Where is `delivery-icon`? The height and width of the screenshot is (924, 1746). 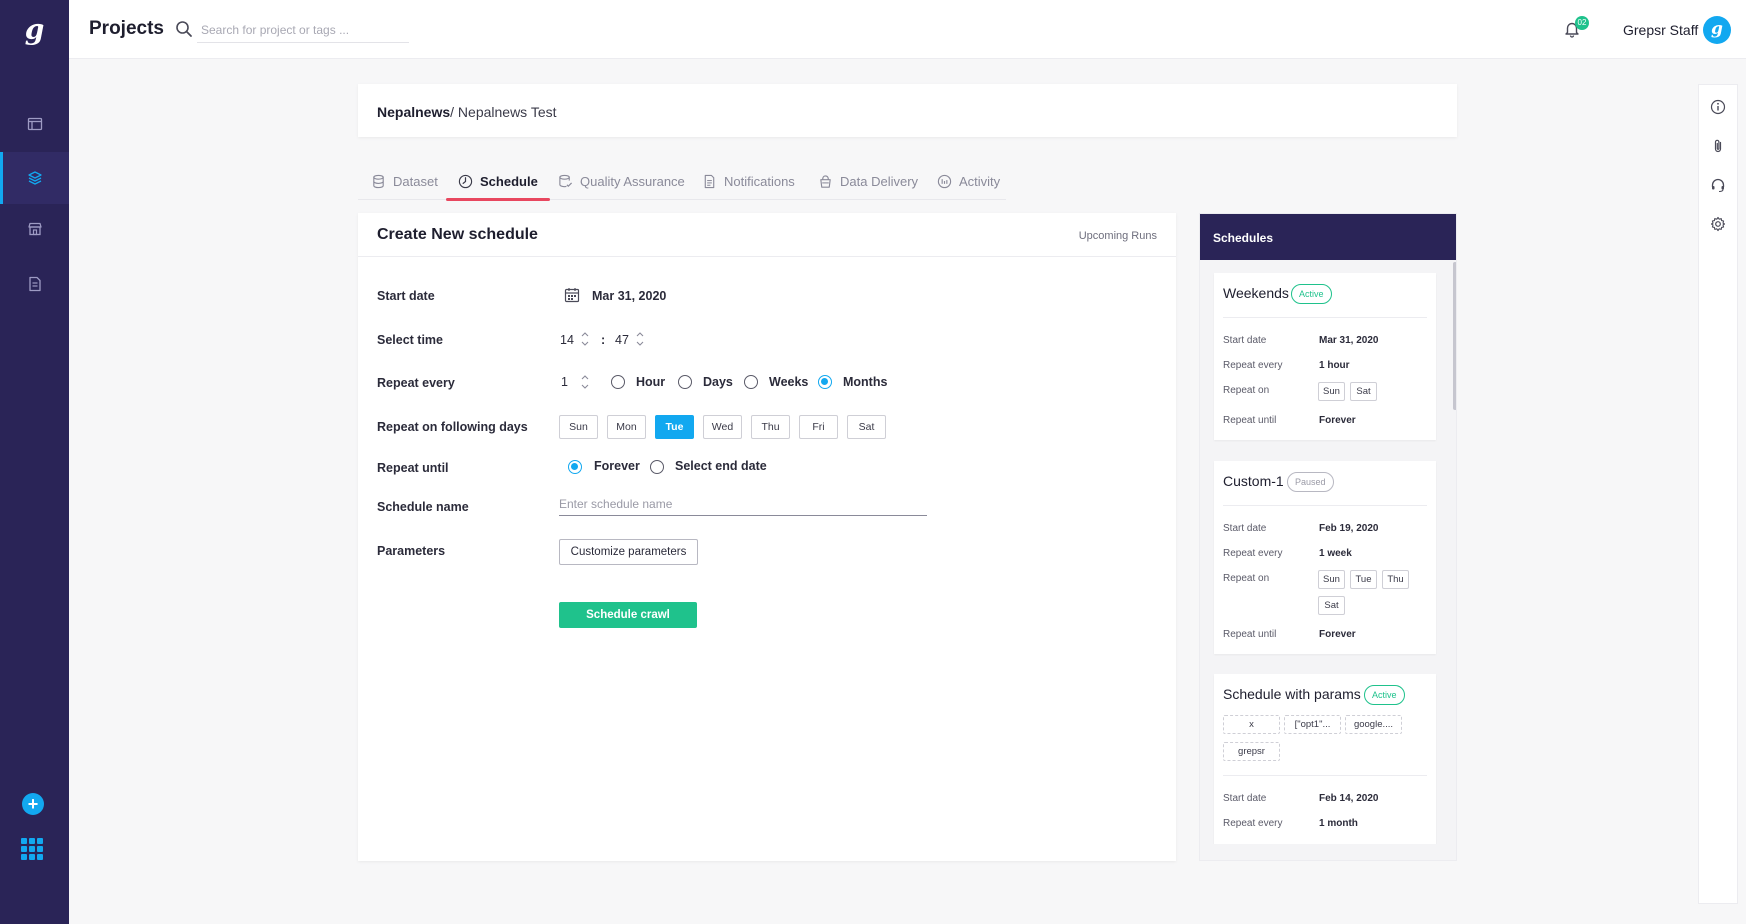 delivery-icon is located at coordinates (825, 181).